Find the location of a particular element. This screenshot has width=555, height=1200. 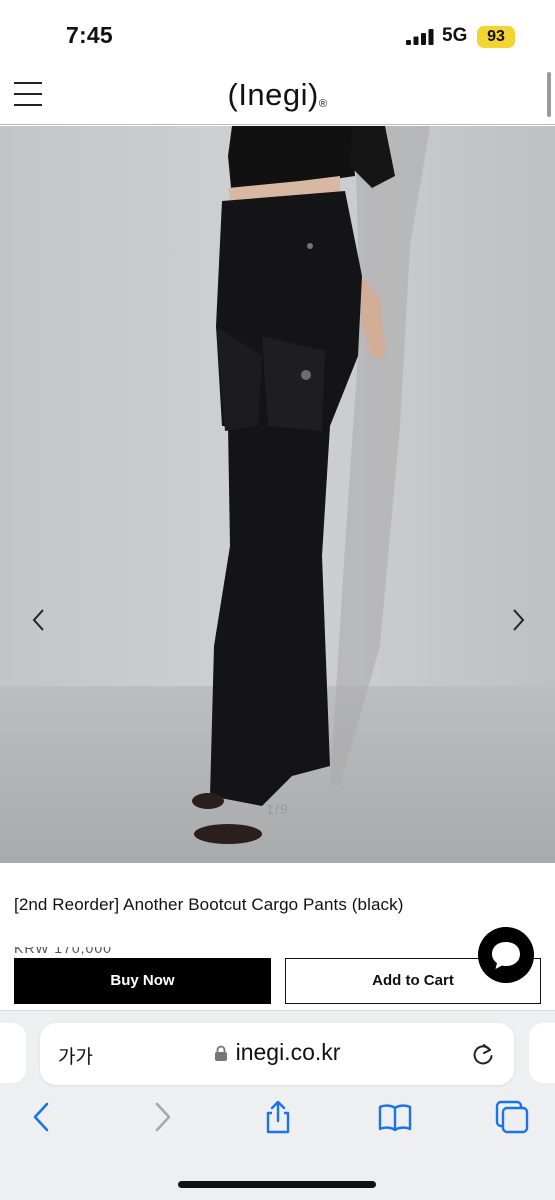

address-bar: 가가 inegi.co.kr is located at coordinates (277, 1054).